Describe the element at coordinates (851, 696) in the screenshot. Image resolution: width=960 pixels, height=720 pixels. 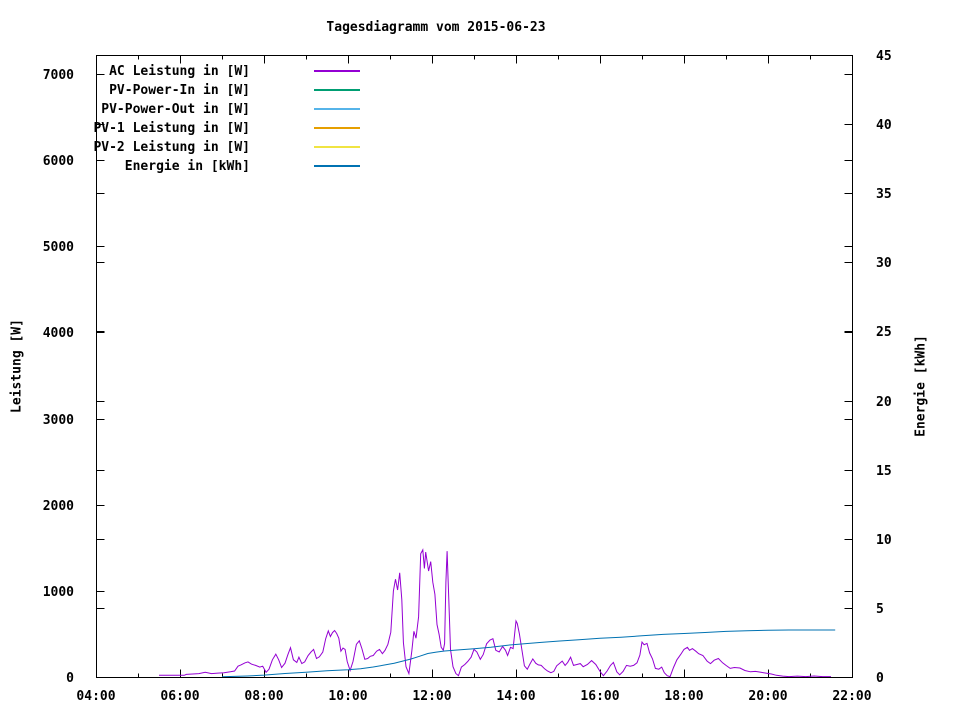
I see `svg-text: 22:00` at that location.